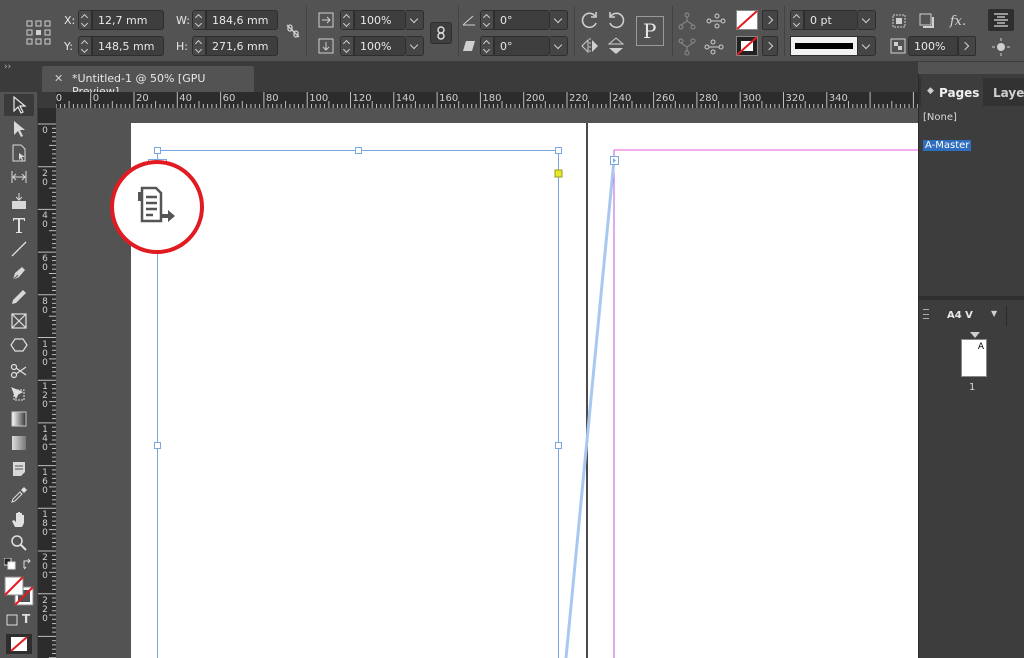 This screenshot has width=1024, height=658. I want to click on master-a: A-Master, so click(947, 145).